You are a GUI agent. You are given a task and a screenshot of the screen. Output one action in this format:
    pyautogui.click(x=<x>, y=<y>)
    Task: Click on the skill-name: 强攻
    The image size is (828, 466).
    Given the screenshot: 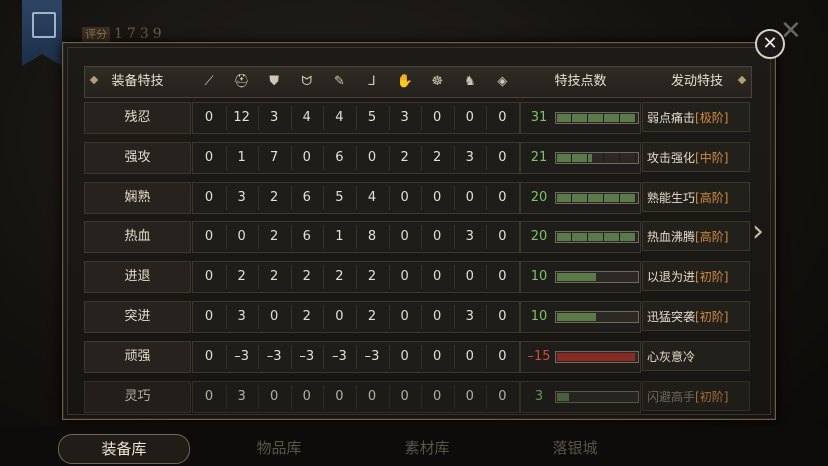 What is the action you would take?
    pyautogui.click(x=137, y=157)
    